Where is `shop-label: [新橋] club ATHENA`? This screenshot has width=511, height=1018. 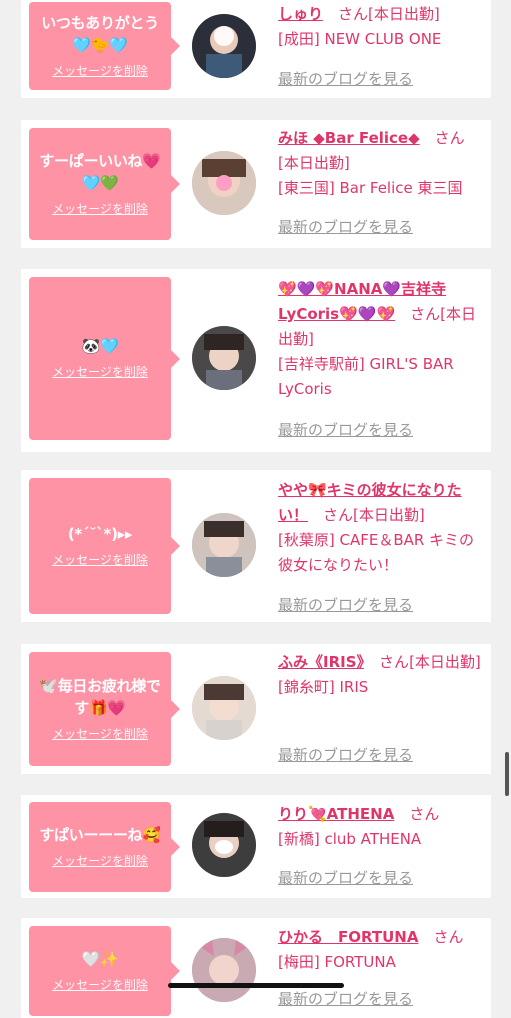 shop-label: [新橋] club ATHENA is located at coordinates (350, 839).